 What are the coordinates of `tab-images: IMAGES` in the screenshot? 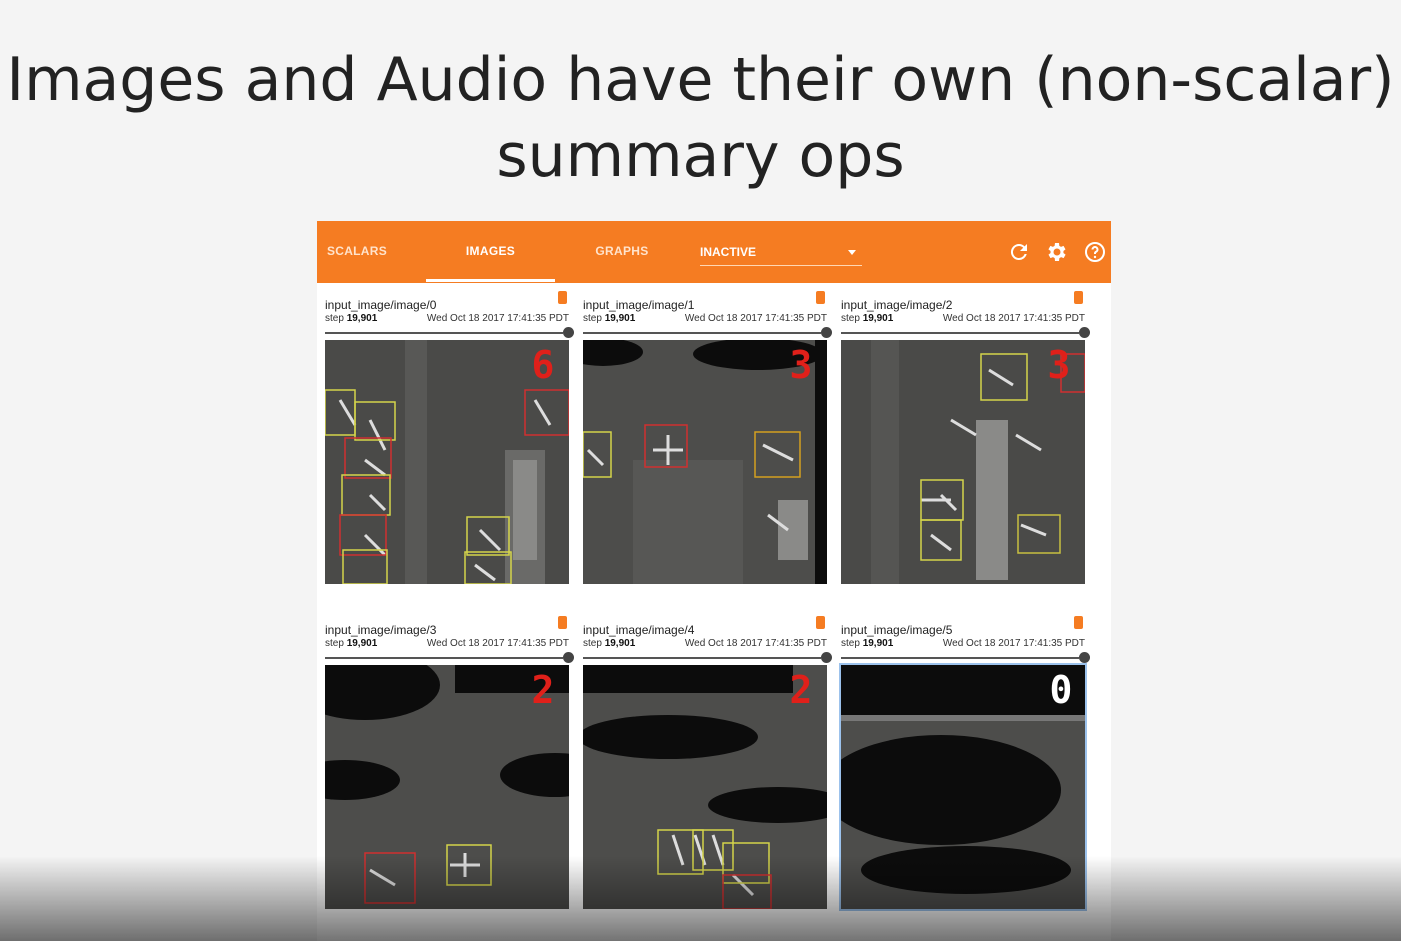 It's located at (490, 252).